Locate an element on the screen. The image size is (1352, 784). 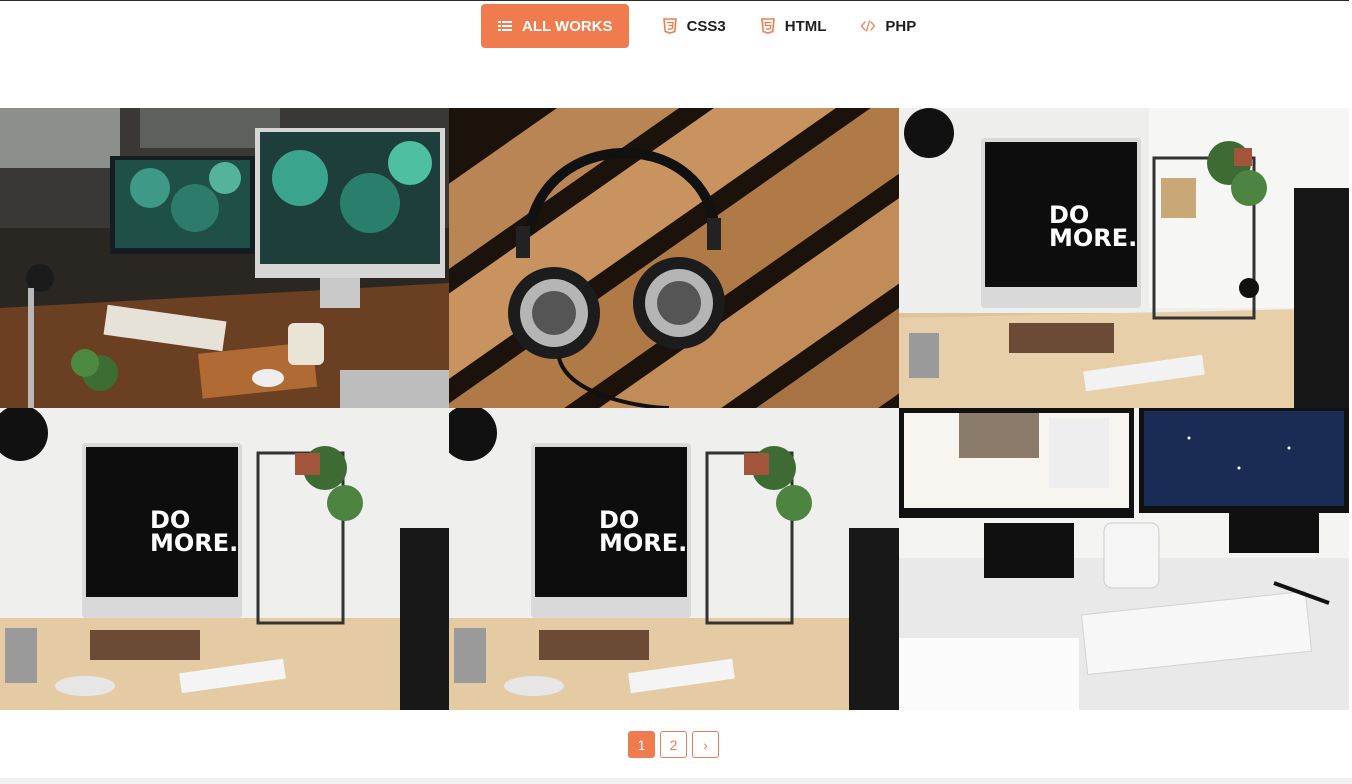
filter-label: CSS3 is located at coordinates (706, 26).